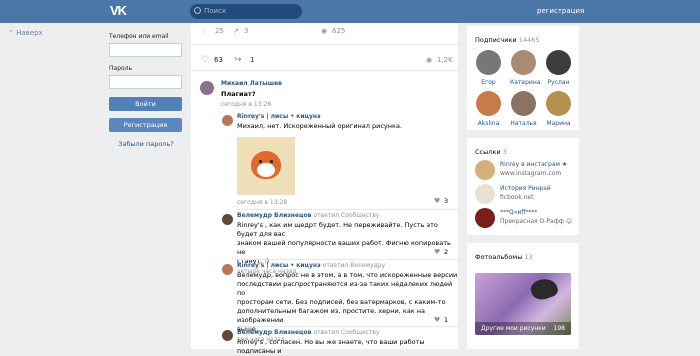 This screenshot has height=356, width=700. Describe the element at coordinates (354, 265) in the screenshot. I see `reply-to: ответил Велемудру` at that location.